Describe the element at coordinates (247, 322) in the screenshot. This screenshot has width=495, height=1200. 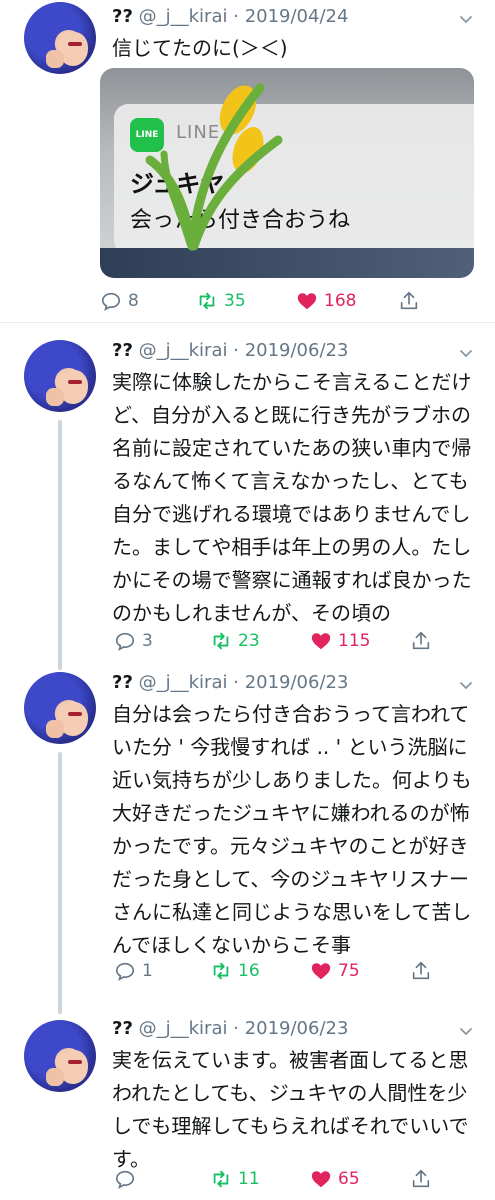
I see `tweet-divider` at that location.